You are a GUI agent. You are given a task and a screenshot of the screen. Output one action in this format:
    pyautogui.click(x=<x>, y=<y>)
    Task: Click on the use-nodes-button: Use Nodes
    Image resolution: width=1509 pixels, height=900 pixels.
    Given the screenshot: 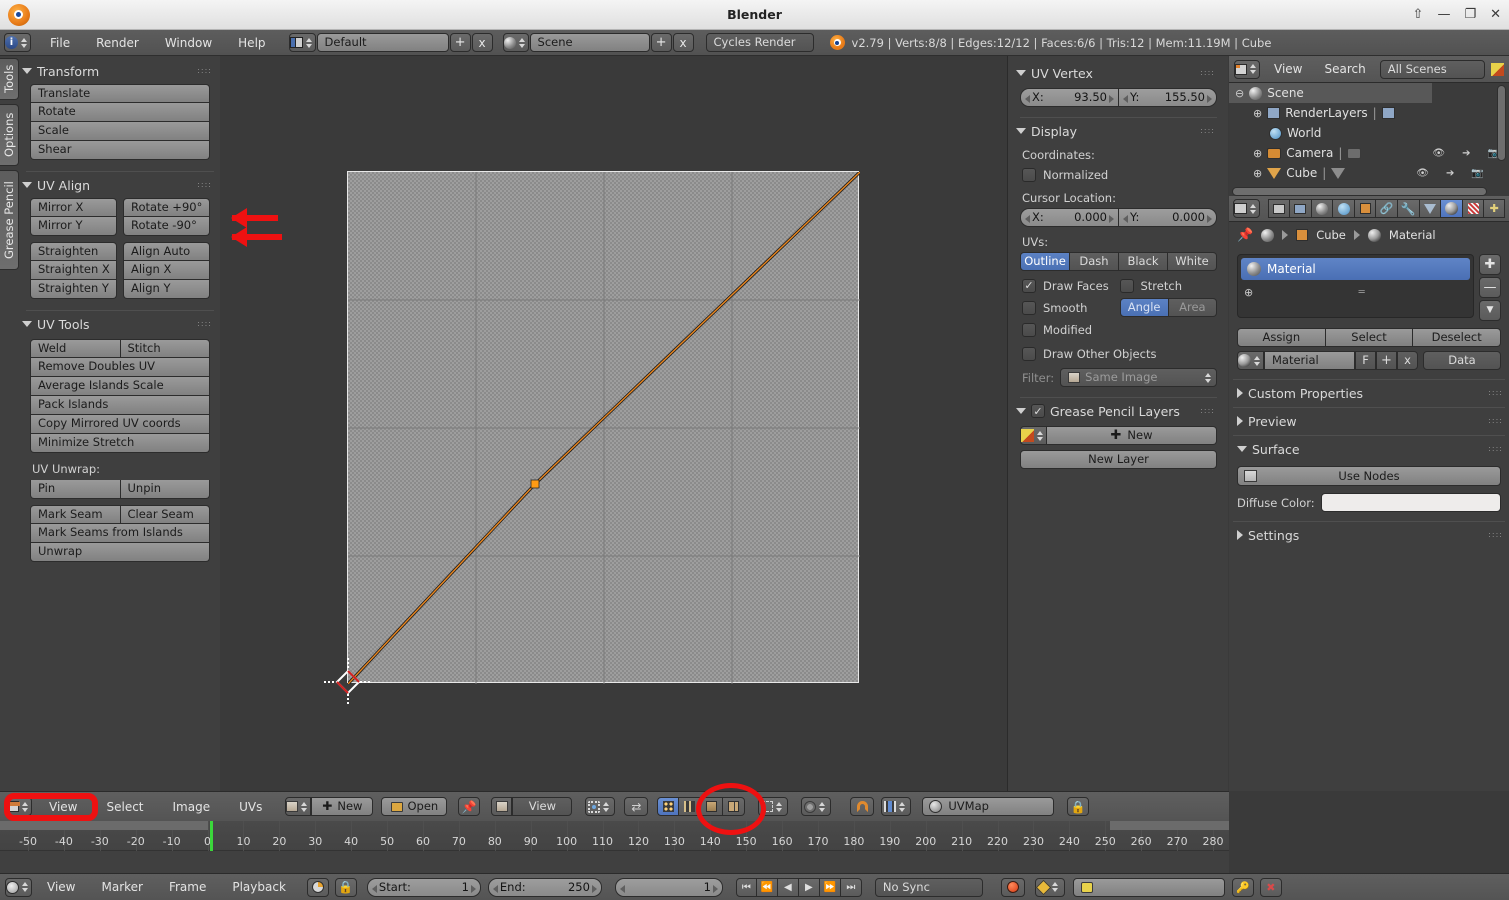 What is the action you would take?
    pyautogui.click(x=1369, y=476)
    